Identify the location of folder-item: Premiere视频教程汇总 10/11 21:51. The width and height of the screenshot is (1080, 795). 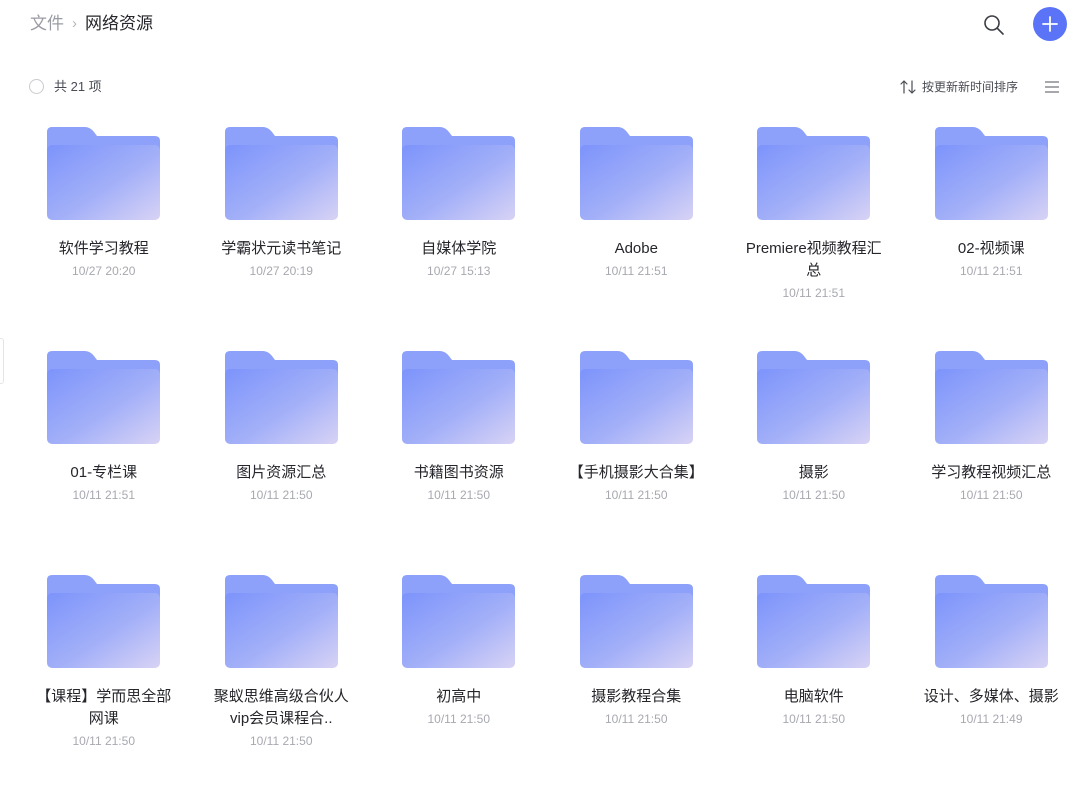
(814, 235).